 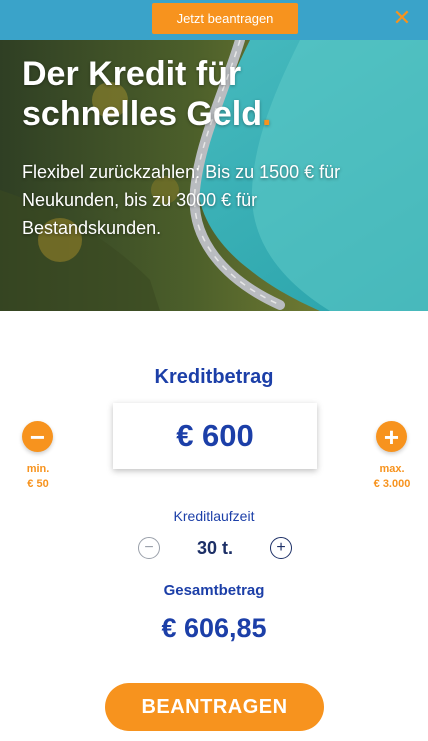 What do you see at coordinates (214, 590) in the screenshot?
I see `total-label: Gesamtbetrag` at bounding box center [214, 590].